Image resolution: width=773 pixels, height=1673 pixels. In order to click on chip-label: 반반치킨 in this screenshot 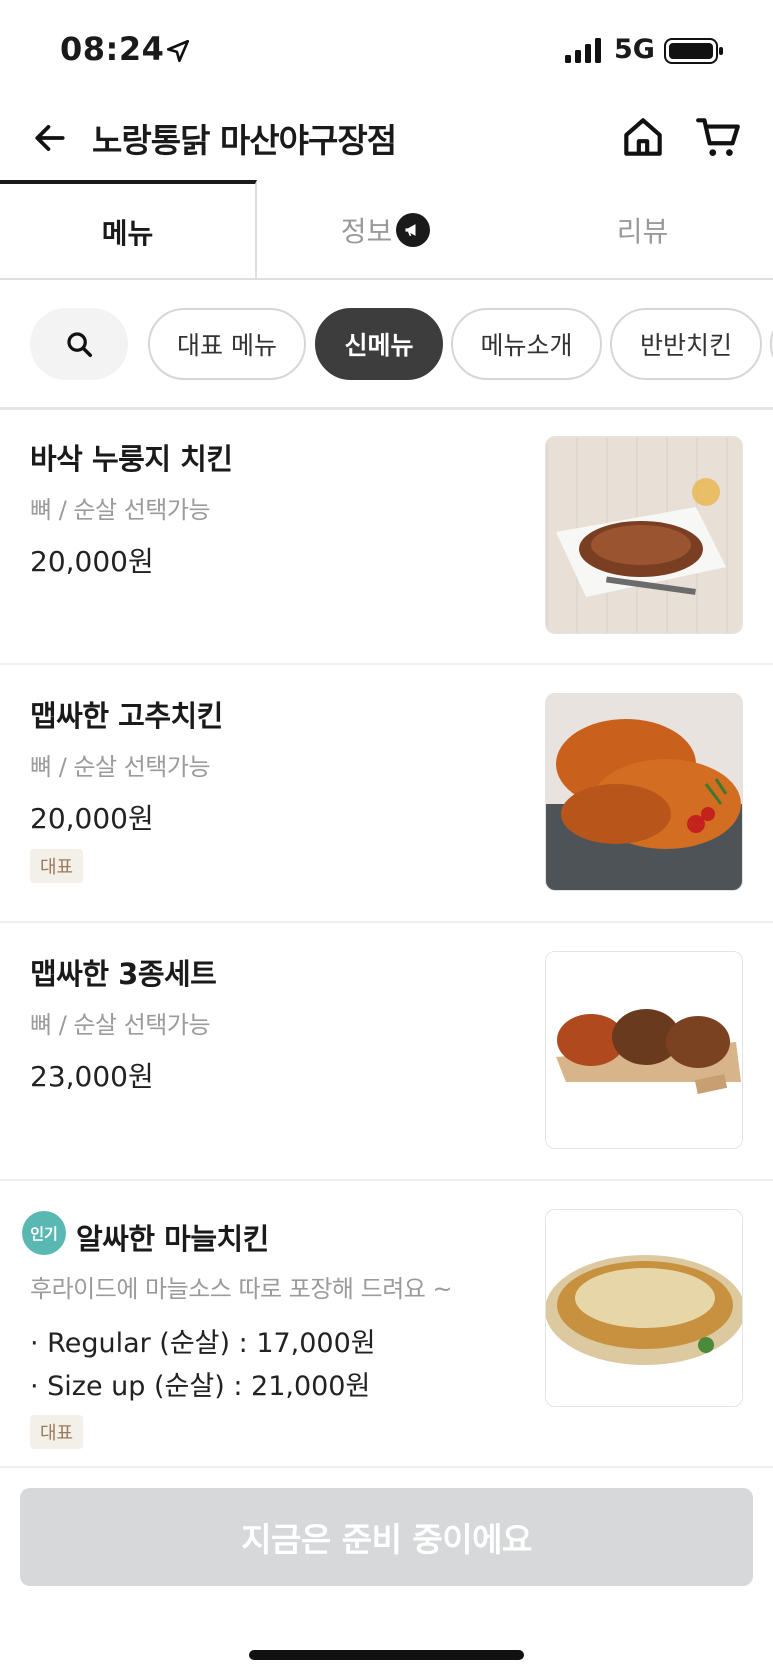, I will do `click(685, 345)`.